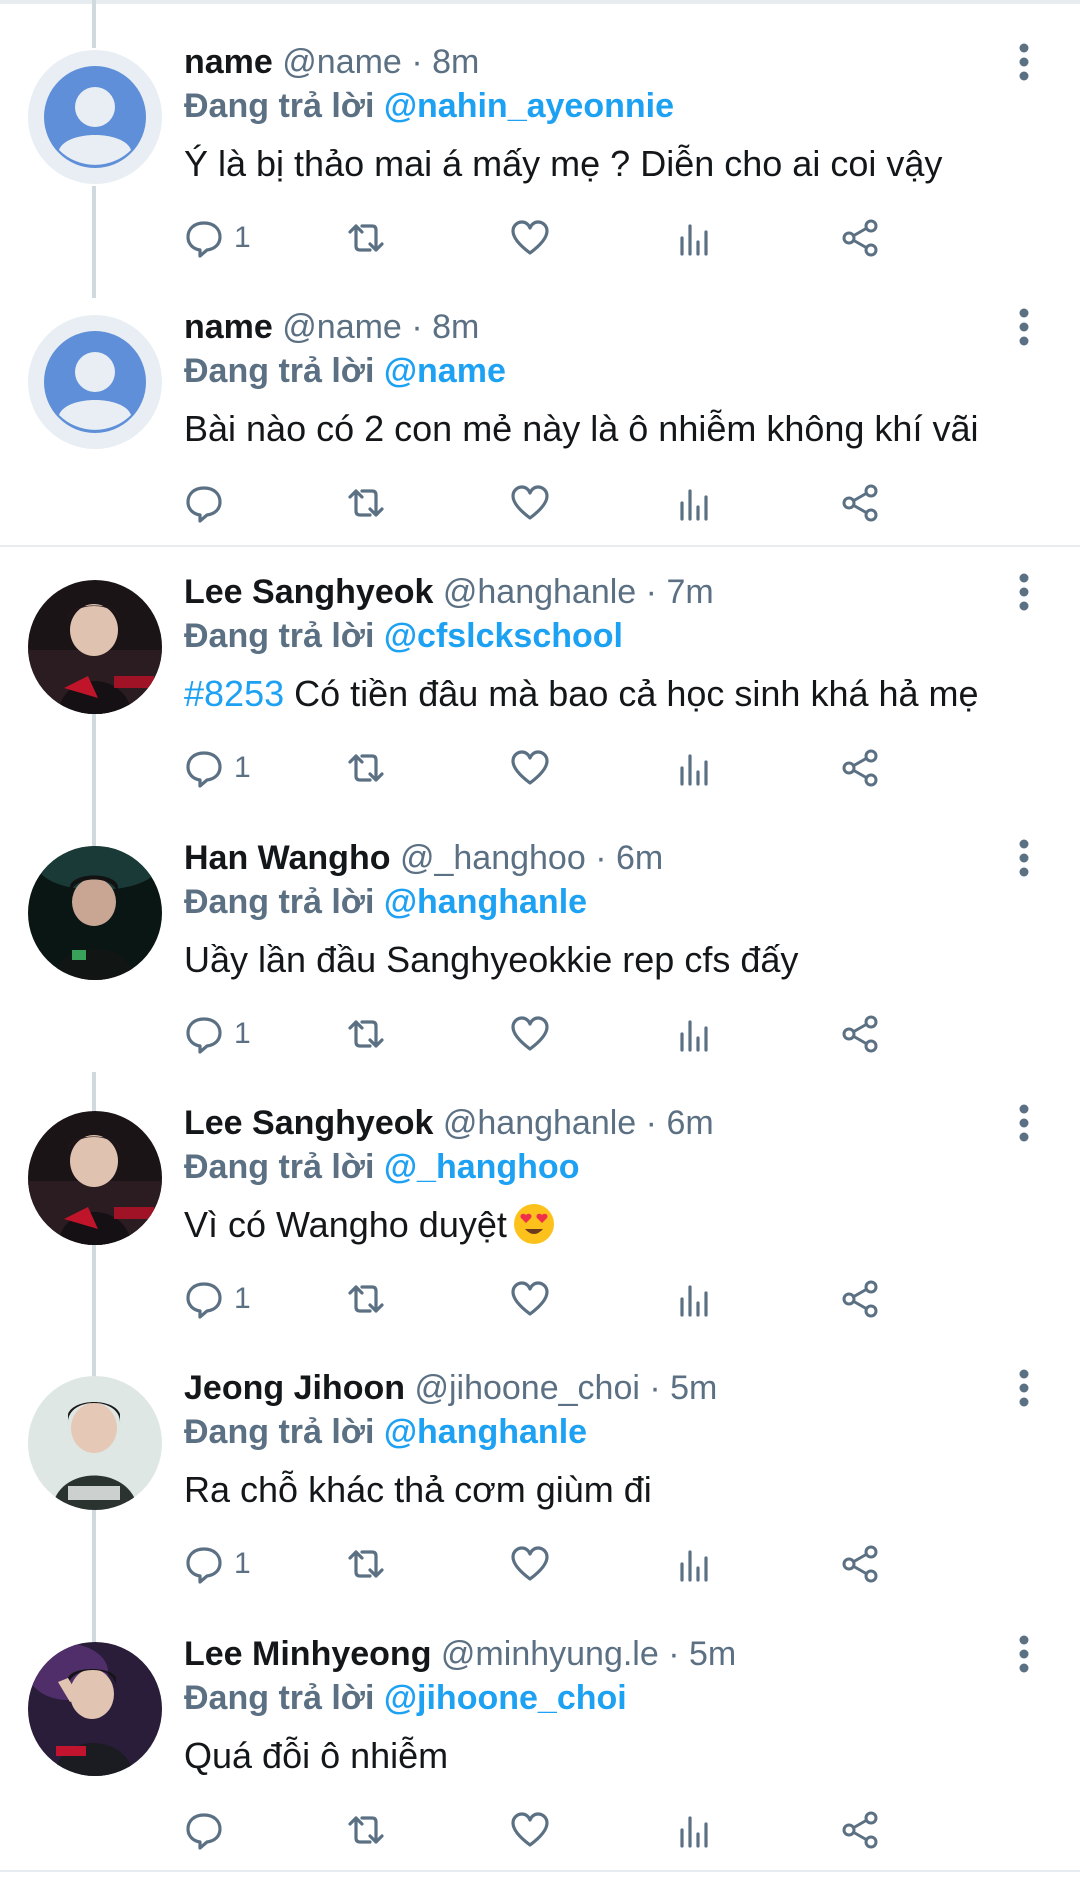 Image resolution: width=1080 pixels, height=1879 pixels. I want to click on reply-count: 1, so click(242, 1033).